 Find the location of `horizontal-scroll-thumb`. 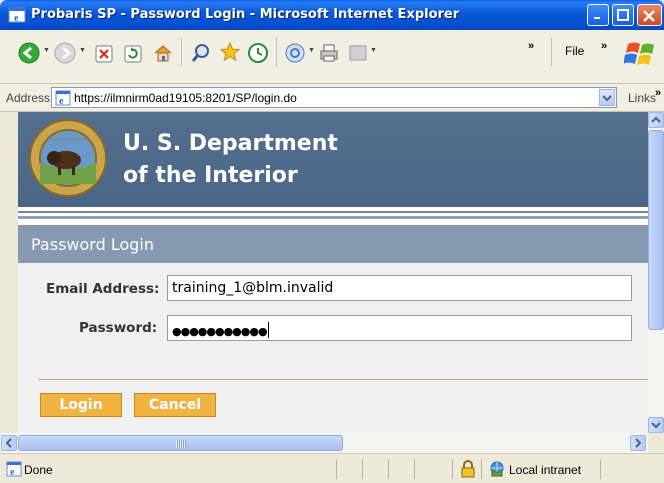

horizontal-scroll-thumb is located at coordinates (180, 443).